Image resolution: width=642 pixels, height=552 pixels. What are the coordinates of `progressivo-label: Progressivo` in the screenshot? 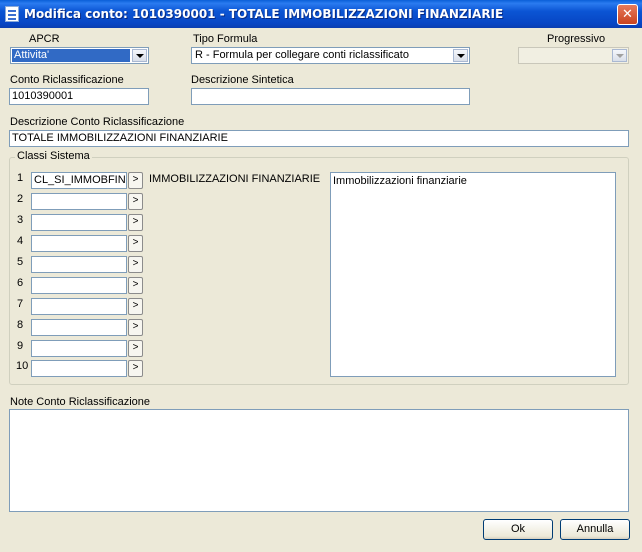 It's located at (576, 39).